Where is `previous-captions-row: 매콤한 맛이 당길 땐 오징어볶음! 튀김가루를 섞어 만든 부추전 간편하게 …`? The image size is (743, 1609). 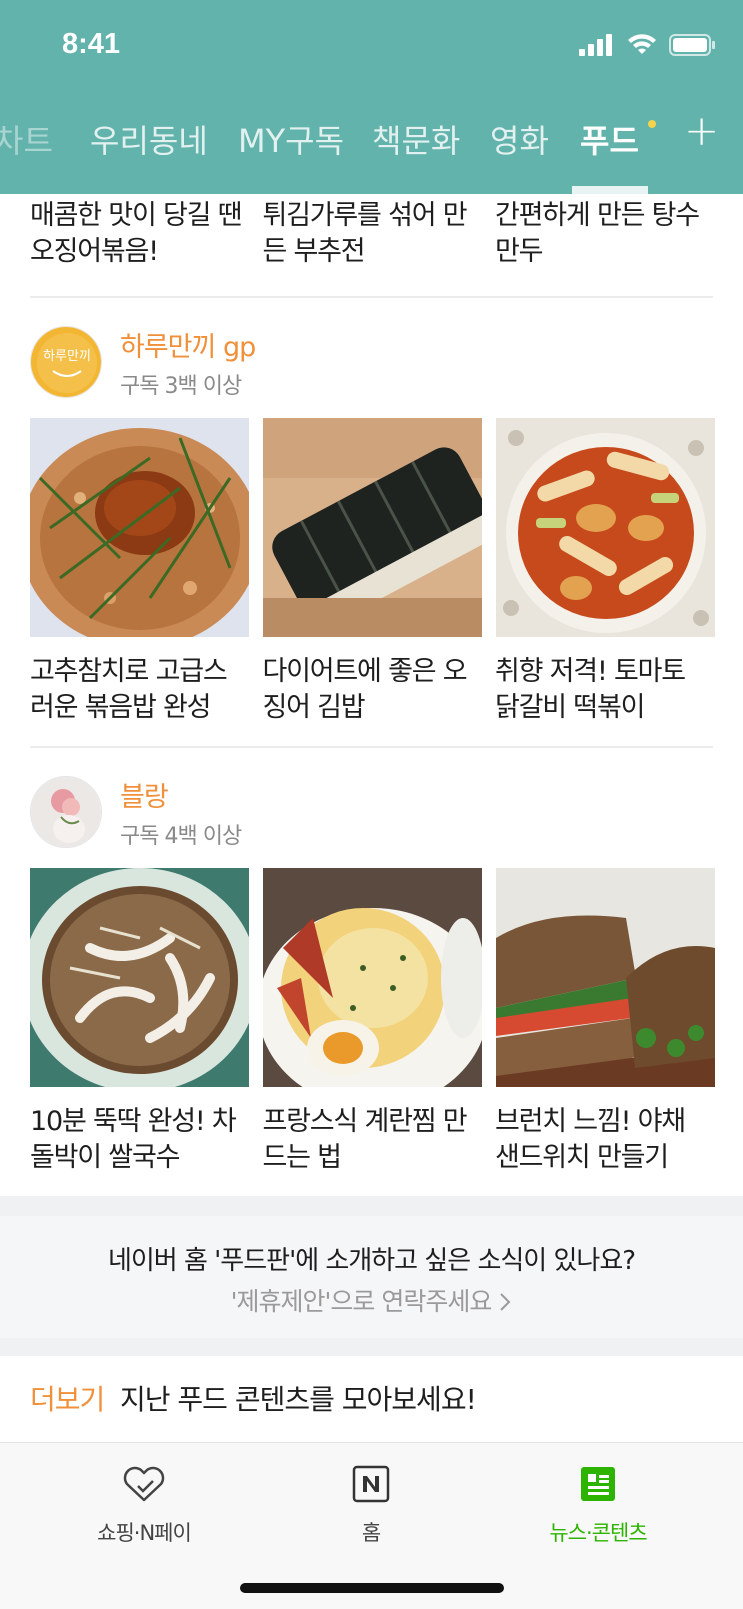 previous-captions-row: 매콤한 맛이 당길 땐 오징어볶음! 튀김가루를 섞어 만든 부추전 간편하게 … is located at coordinates (372, 234).